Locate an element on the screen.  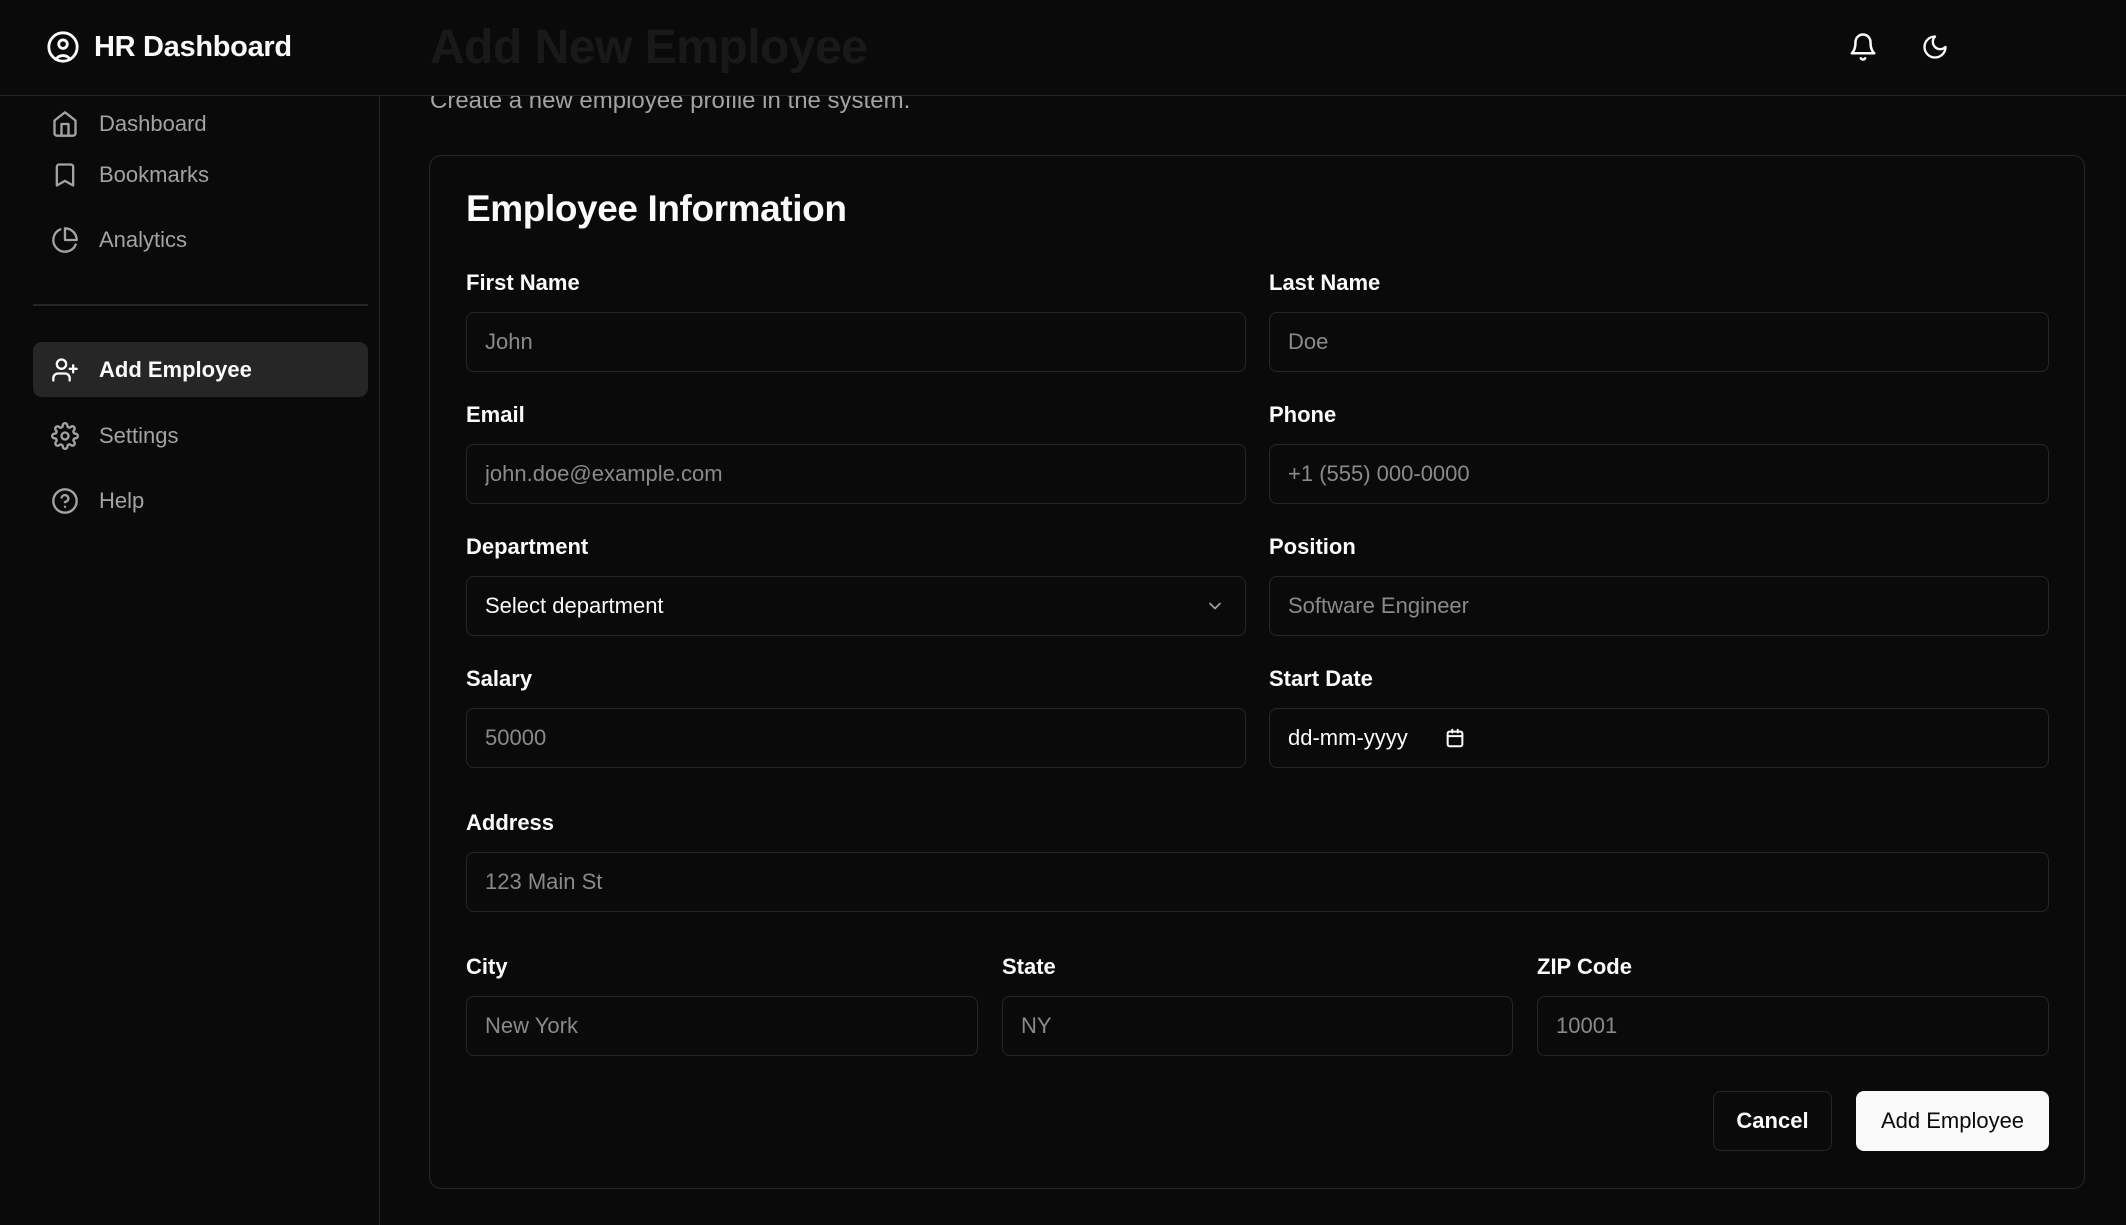
sidebar-item-bookmarks: Bookmarks is located at coordinates (200, 174).